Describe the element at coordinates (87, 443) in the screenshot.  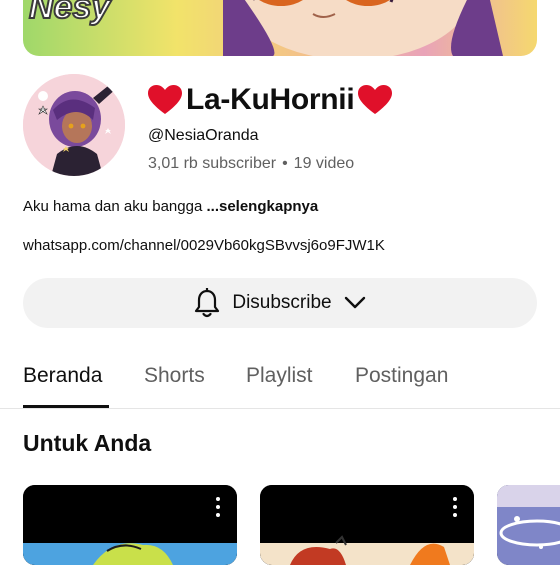
I see `section-title: Untuk Anda` at that location.